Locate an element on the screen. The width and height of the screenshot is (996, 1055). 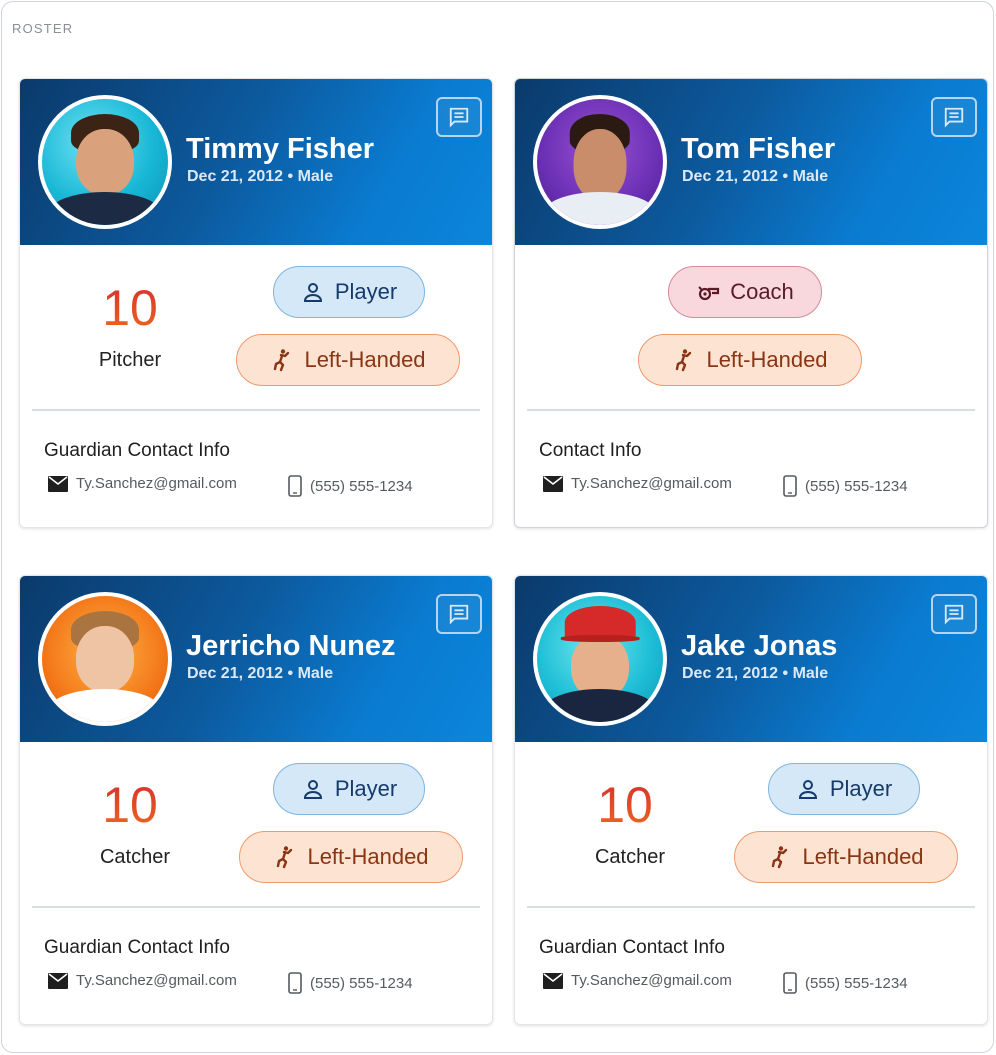
player-position: Pitcher is located at coordinates (130, 360).